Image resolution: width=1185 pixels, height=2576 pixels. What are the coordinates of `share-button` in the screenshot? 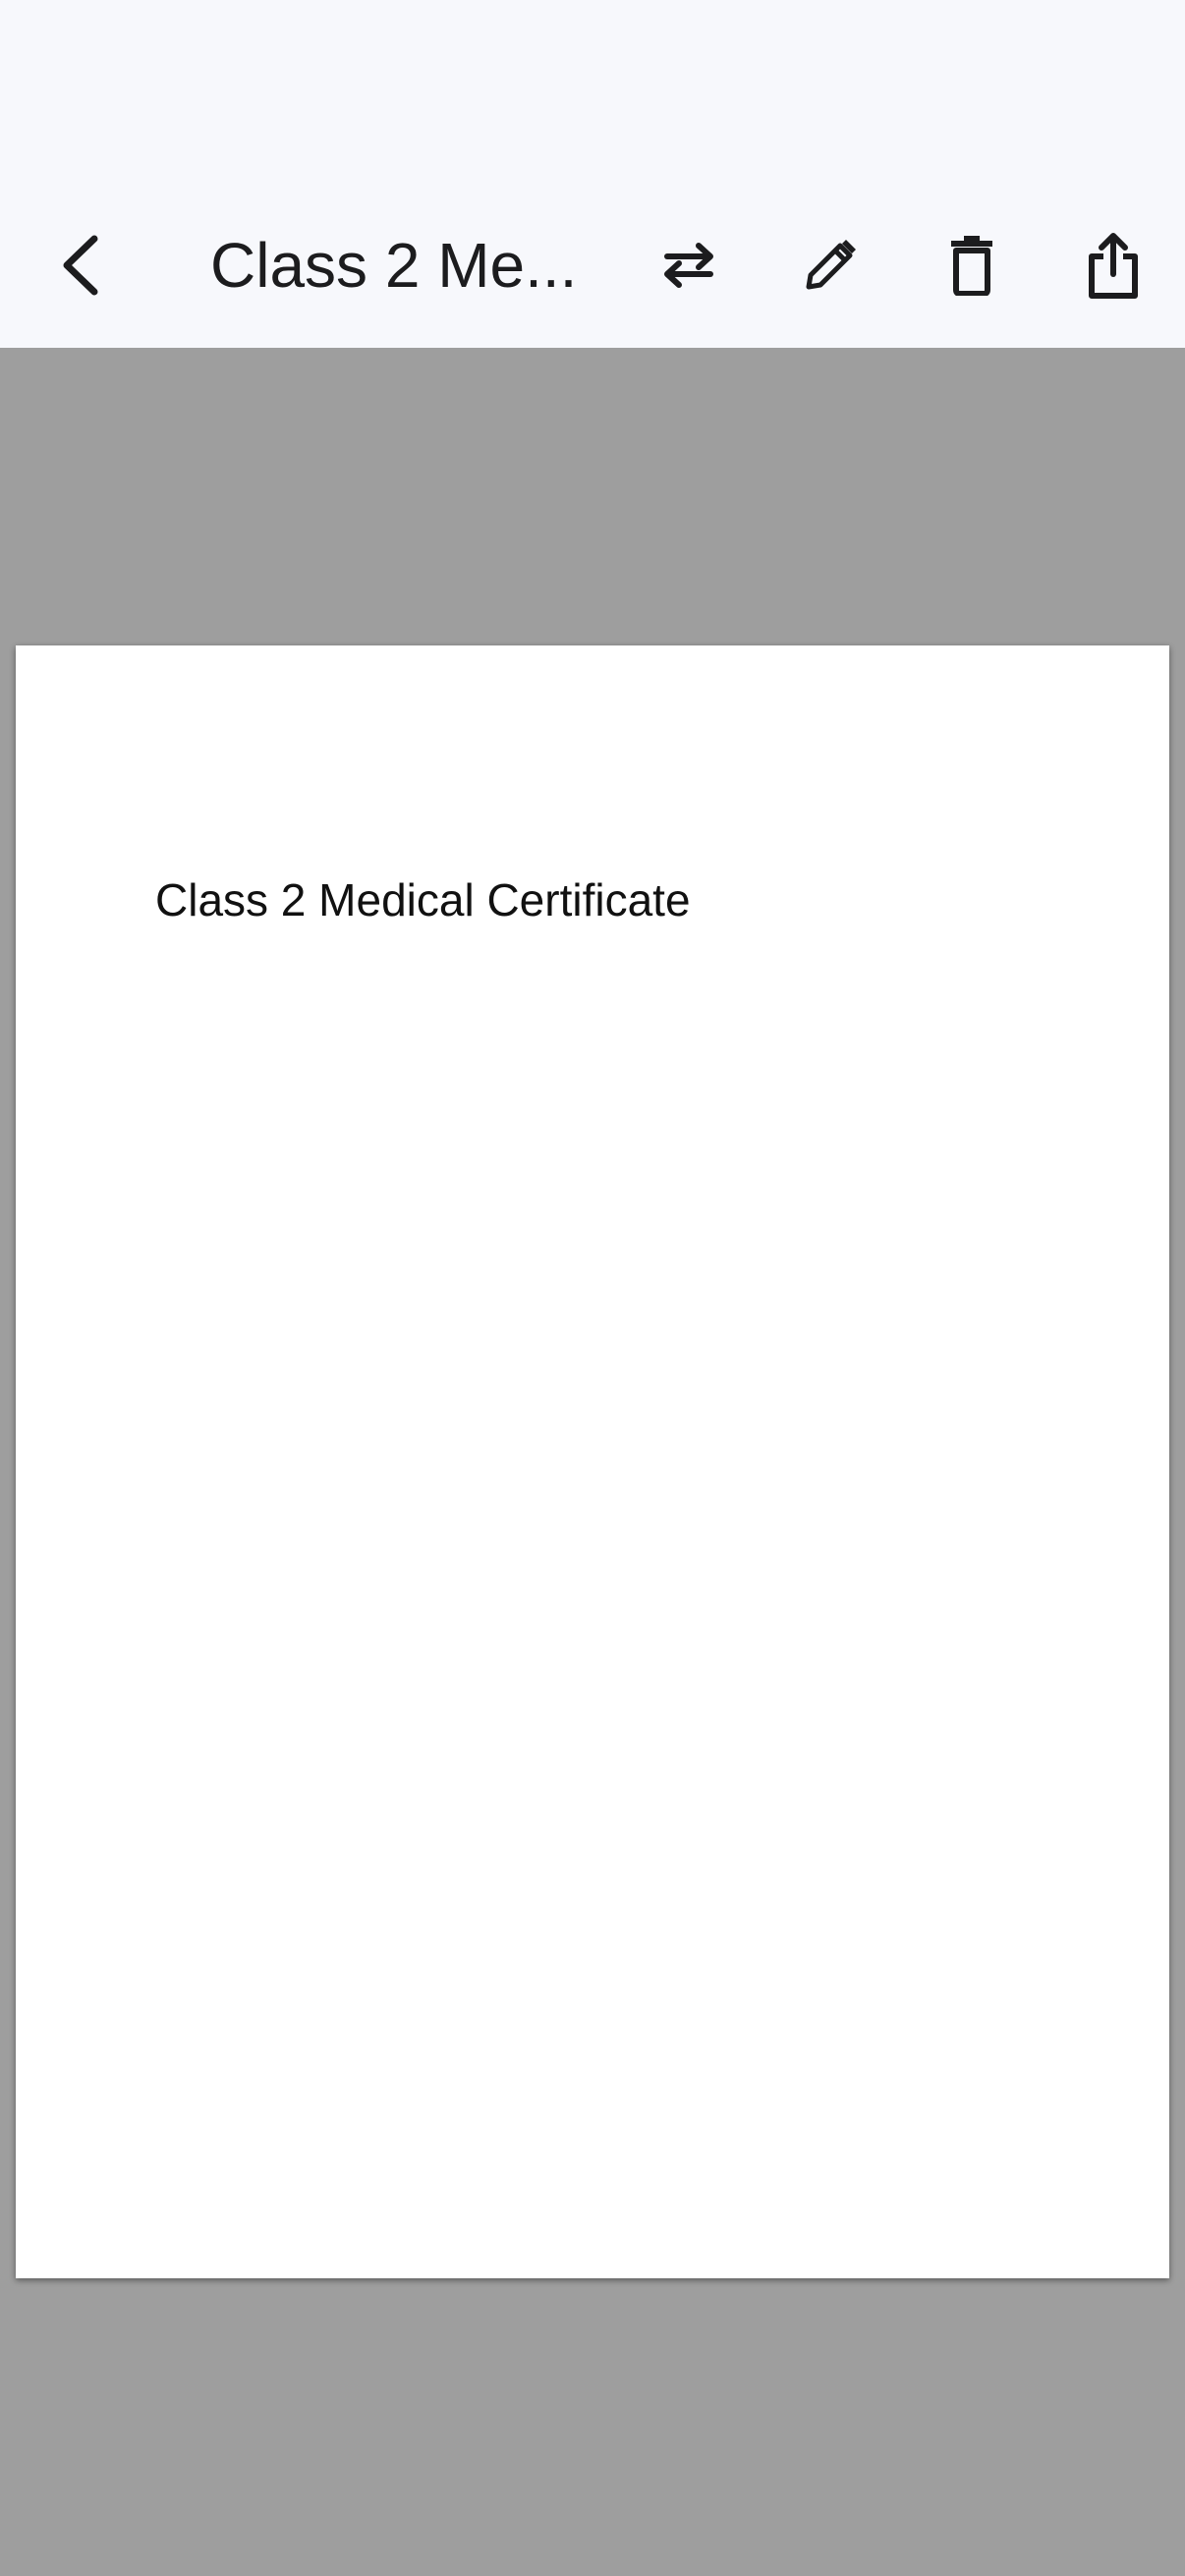 It's located at (1113, 265).